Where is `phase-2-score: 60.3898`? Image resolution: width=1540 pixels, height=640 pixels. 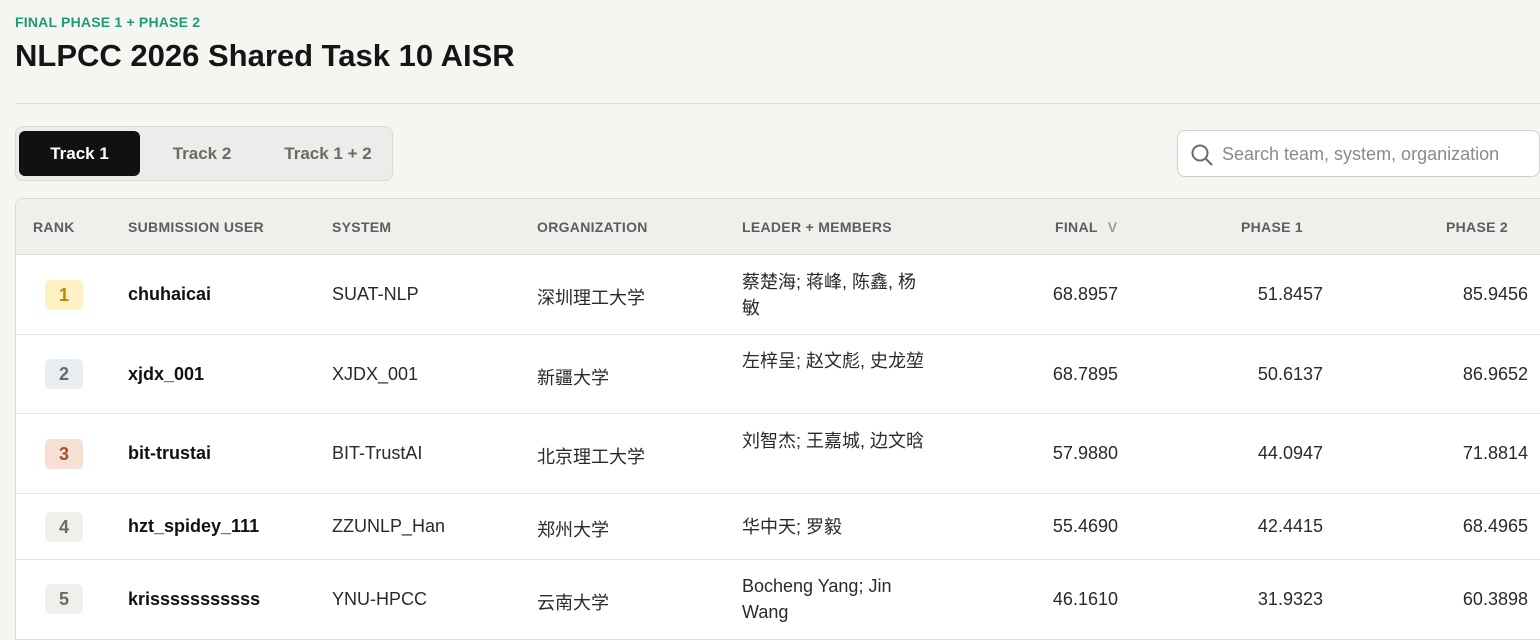 phase-2-score: 60.3898 is located at coordinates (1495, 599).